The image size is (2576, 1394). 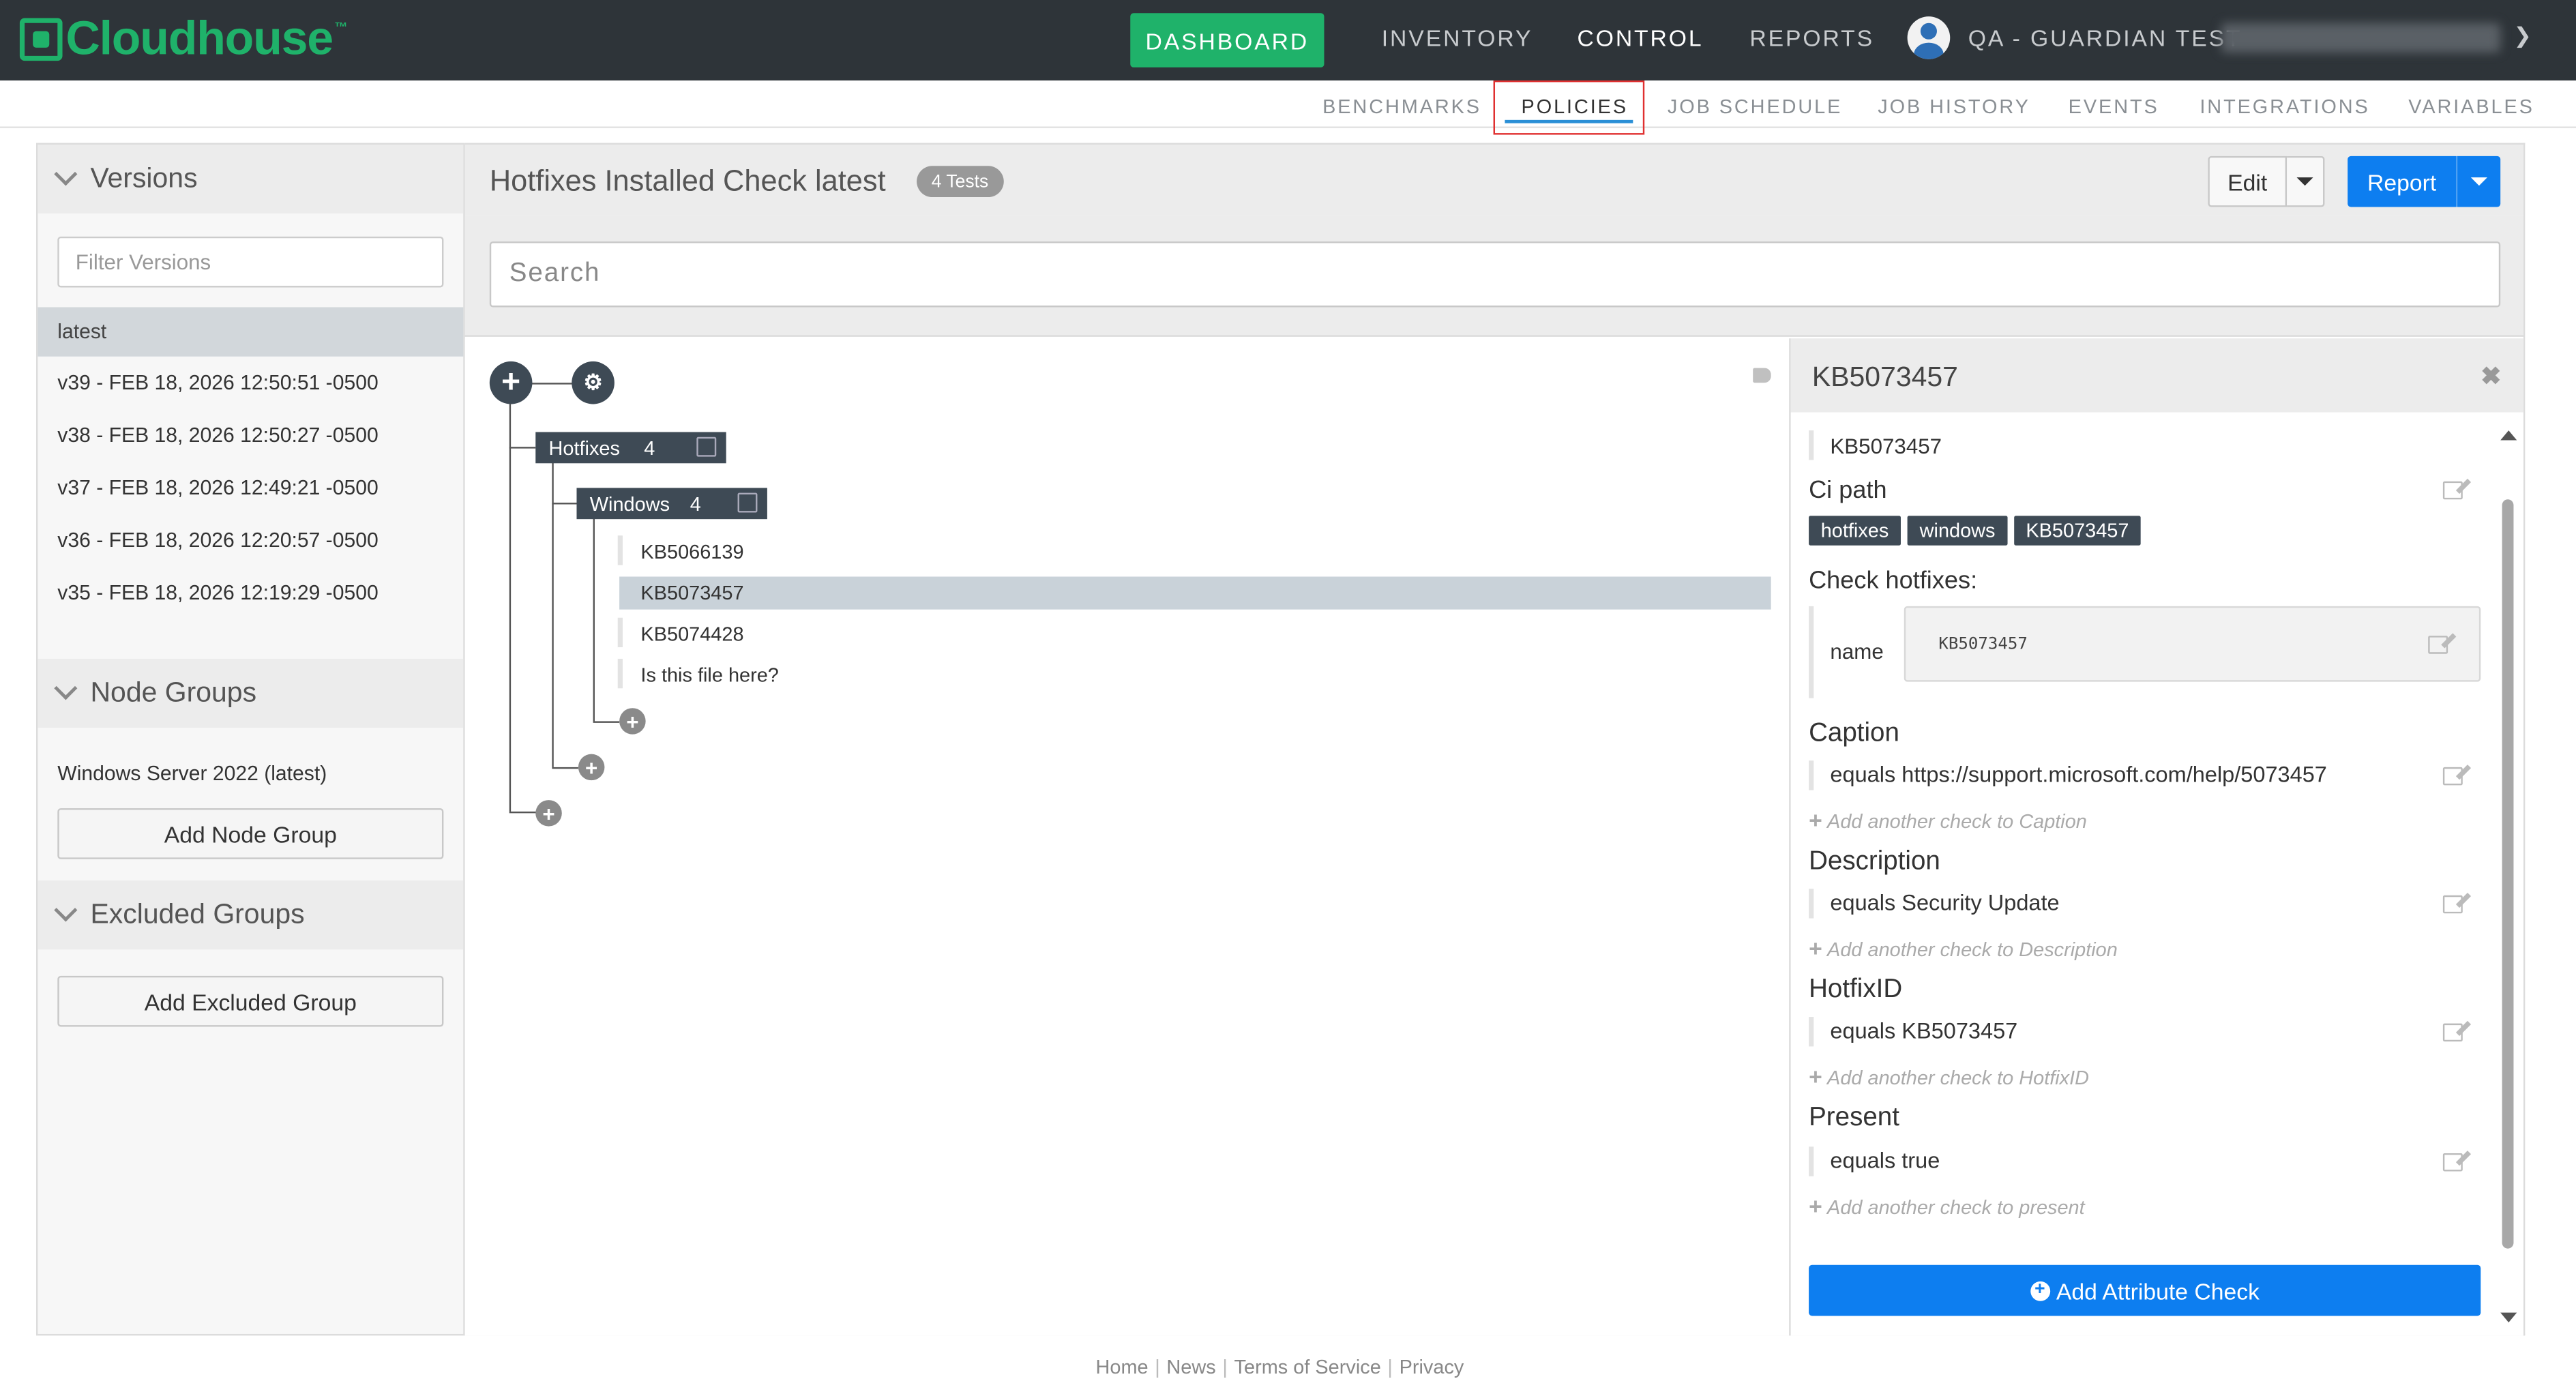 What do you see at coordinates (1575, 107) in the screenshot?
I see `tab-policies: POLICIES` at bounding box center [1575, 107].